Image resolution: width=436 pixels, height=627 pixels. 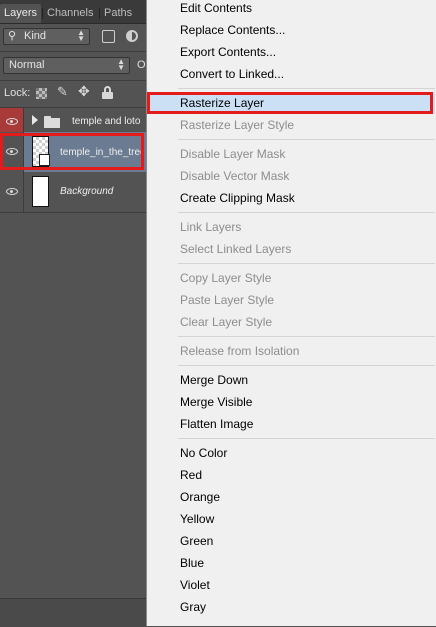 I want to click on blend-mode-value: Normal, so click(x=27, y=65).